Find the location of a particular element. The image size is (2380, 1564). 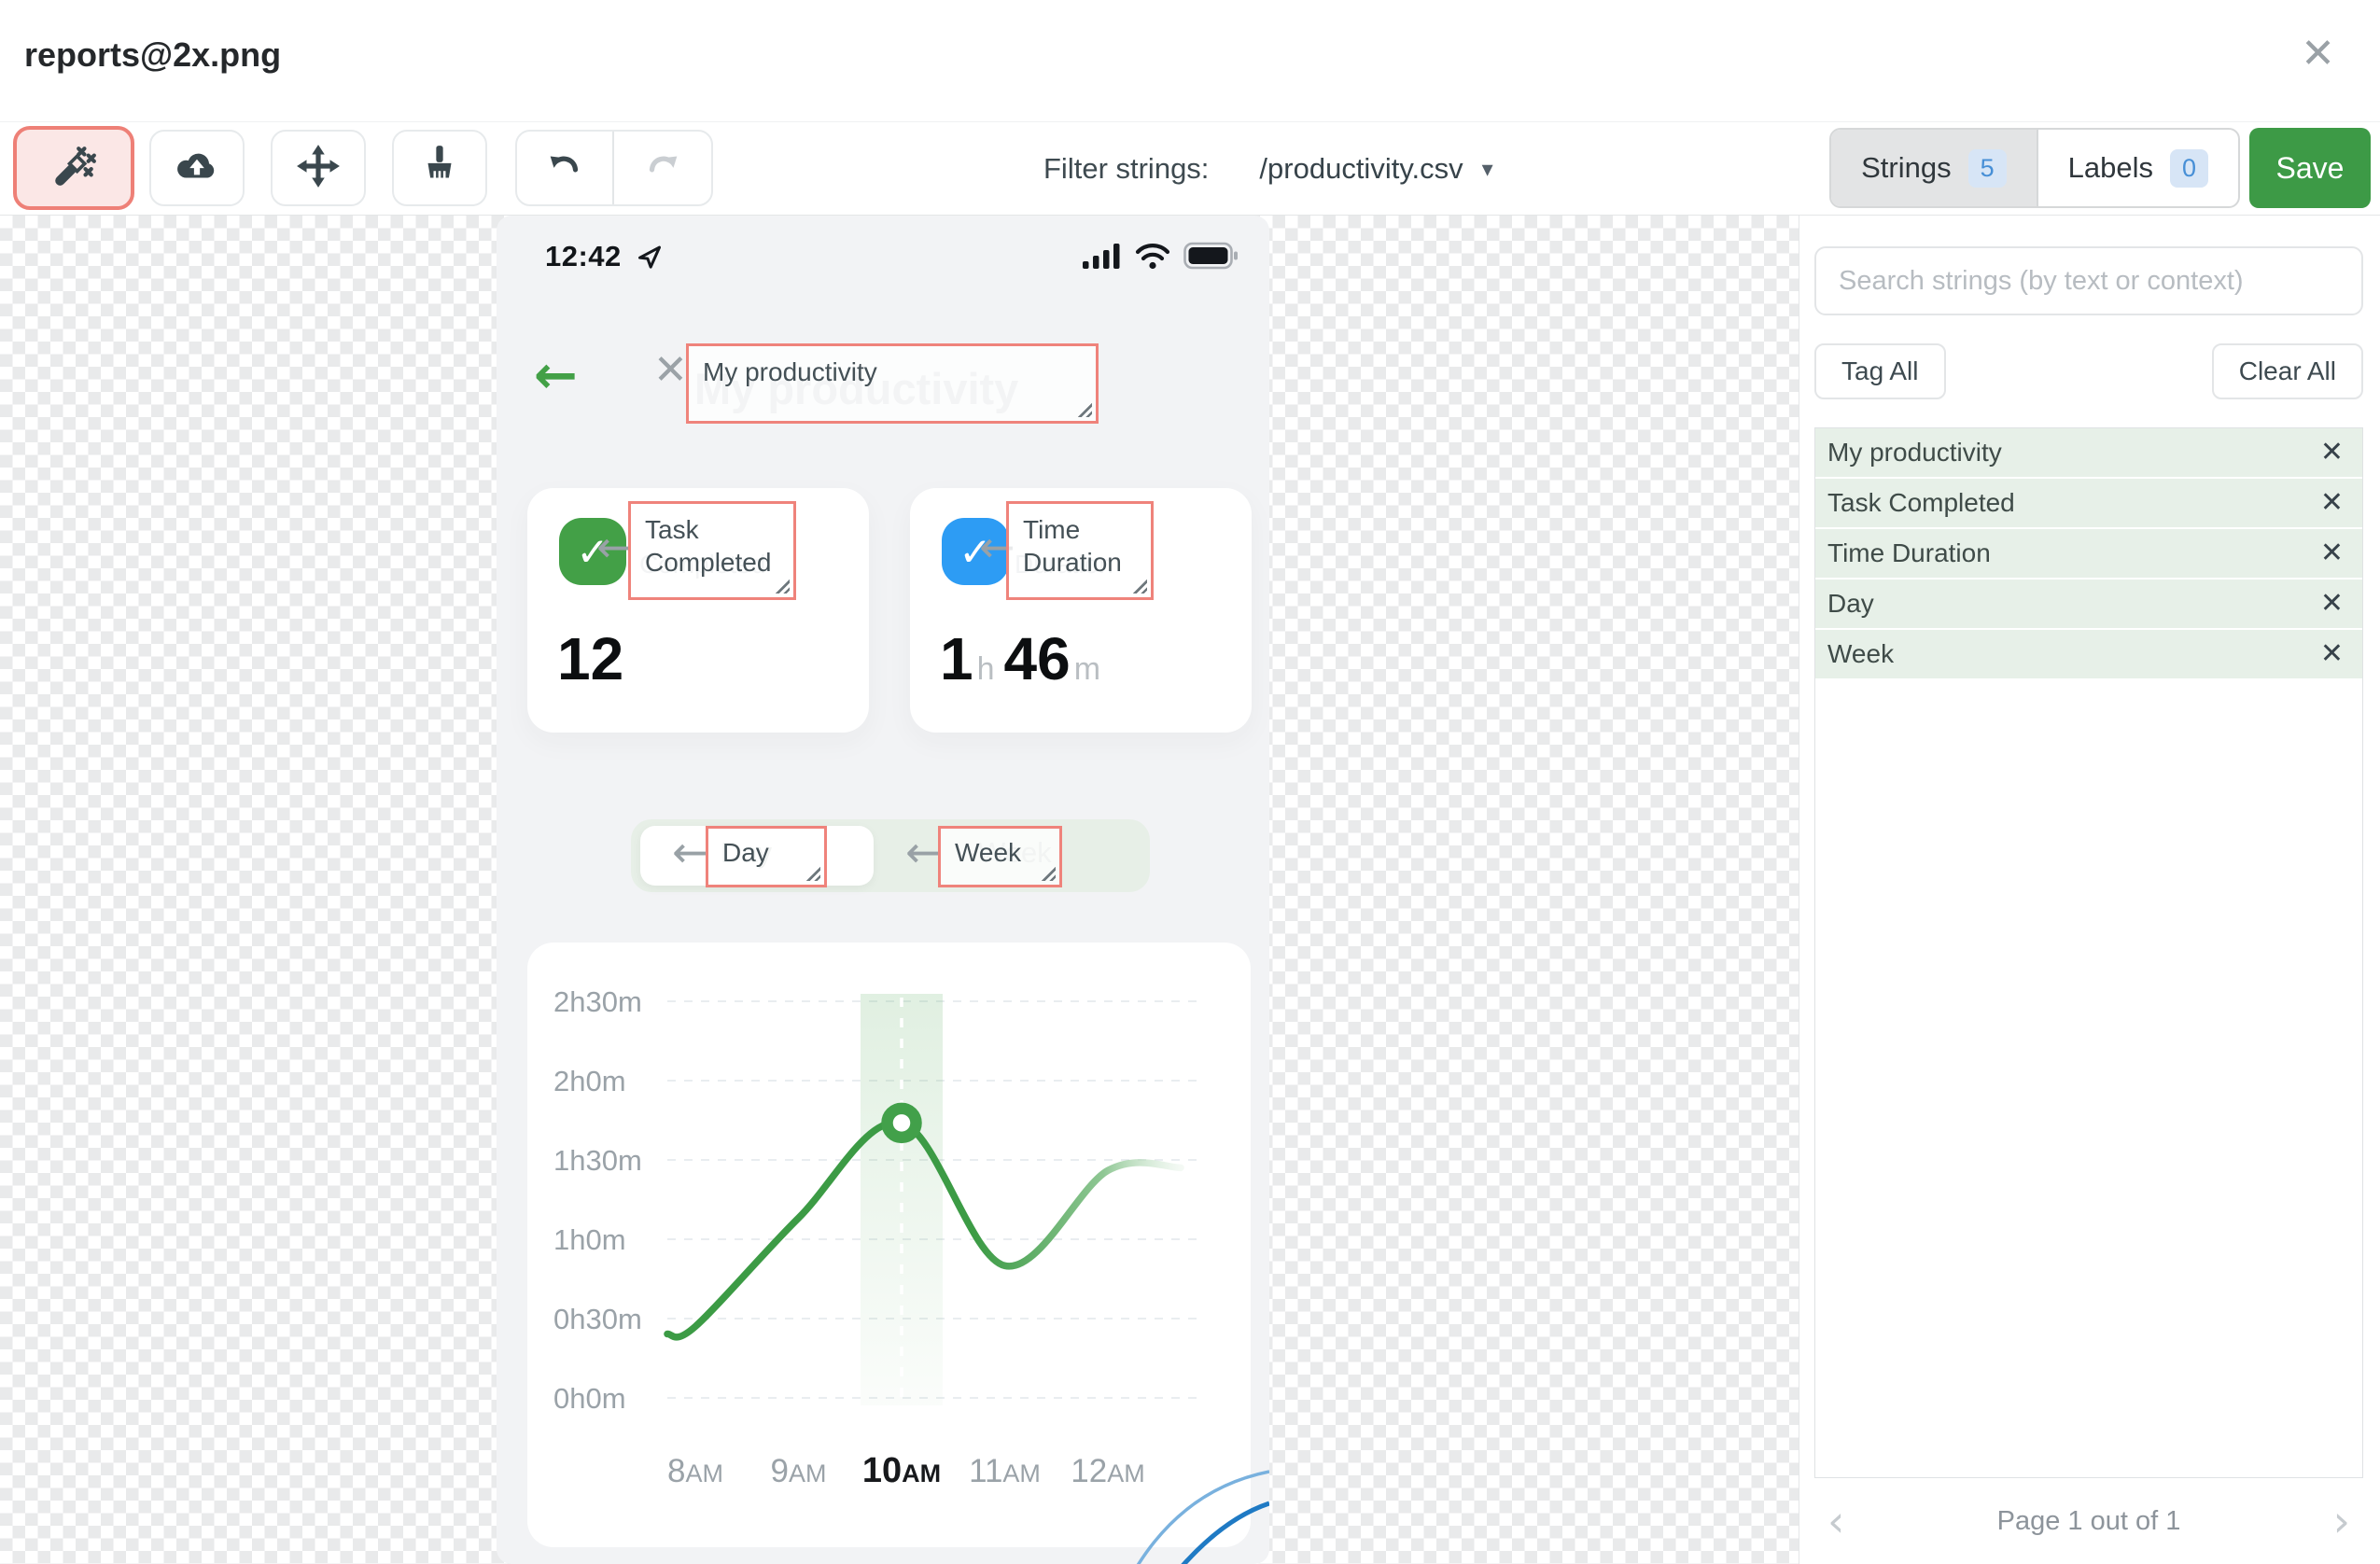

location-arrow-icon is located at coordinates (650, 259).